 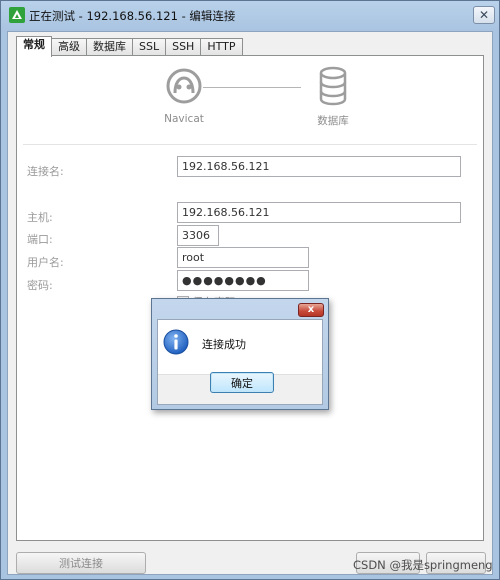 I want to click on window-close-button: ✕, so click(x=484, y=15).